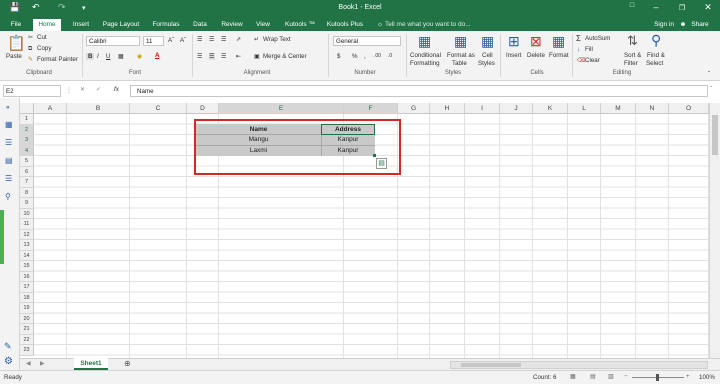  I want to click on row-header: 6, so click(27, 171).